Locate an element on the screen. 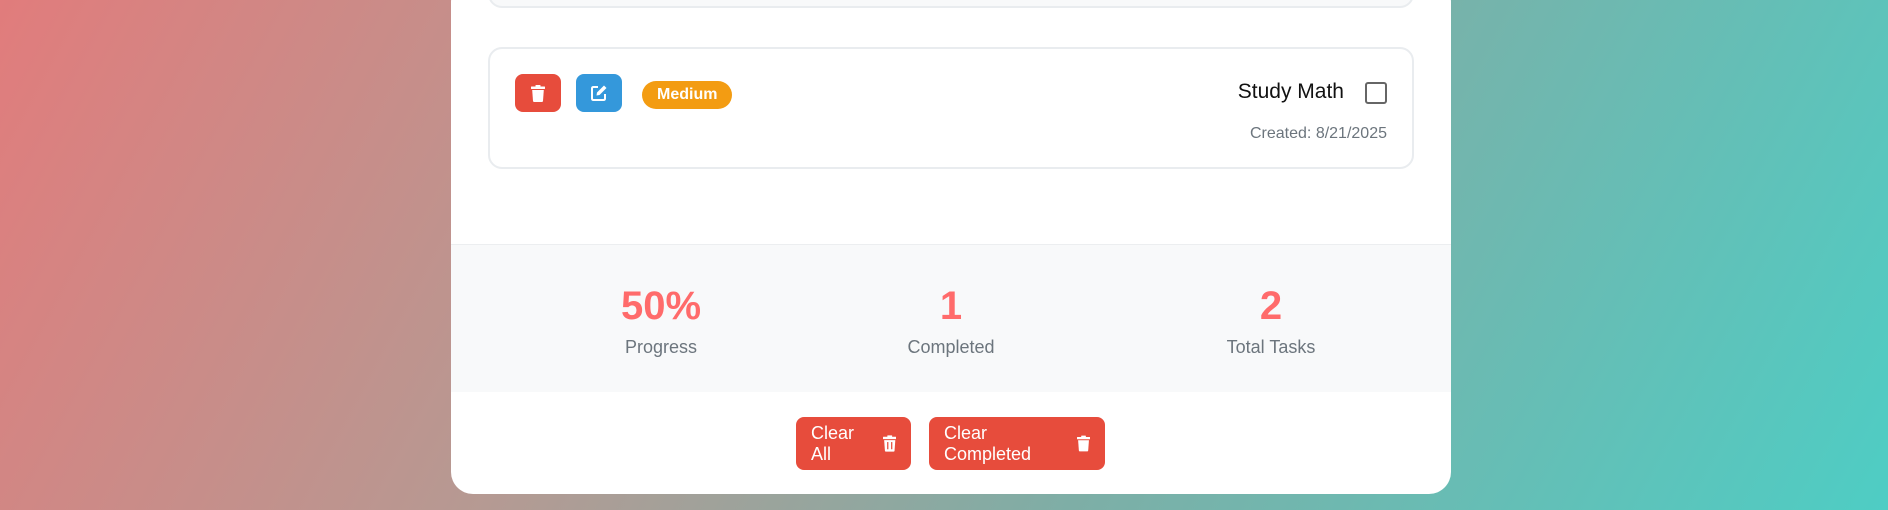  stat-progress: 50% Progress is located at coordinates (661, 301).